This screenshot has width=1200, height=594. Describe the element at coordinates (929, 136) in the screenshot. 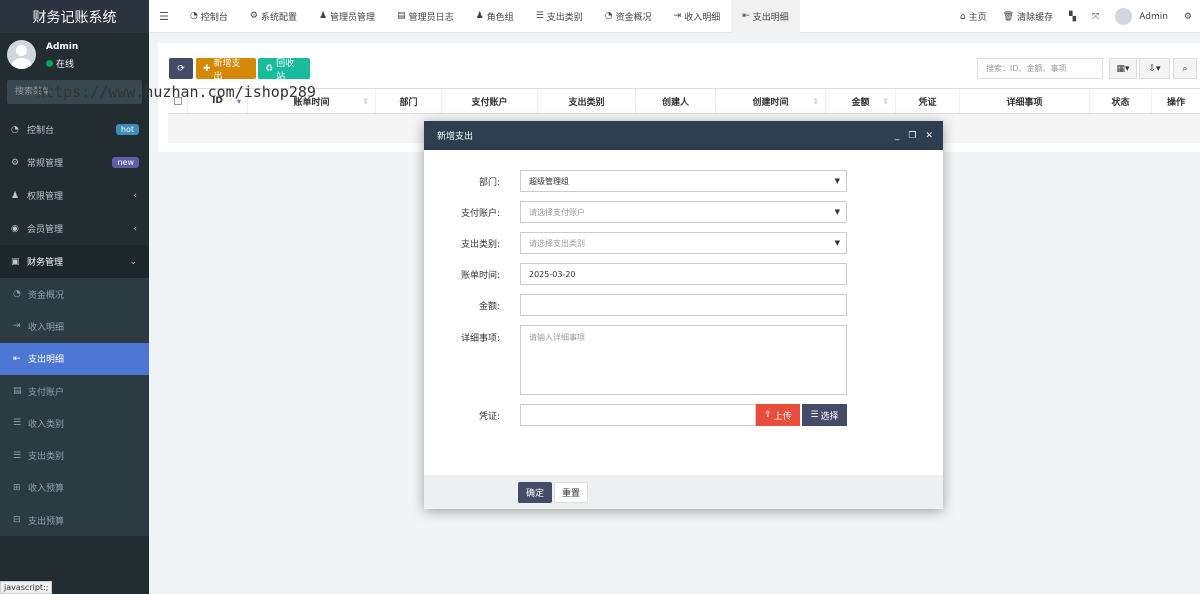

I see `close-icon: ✕` at that location.